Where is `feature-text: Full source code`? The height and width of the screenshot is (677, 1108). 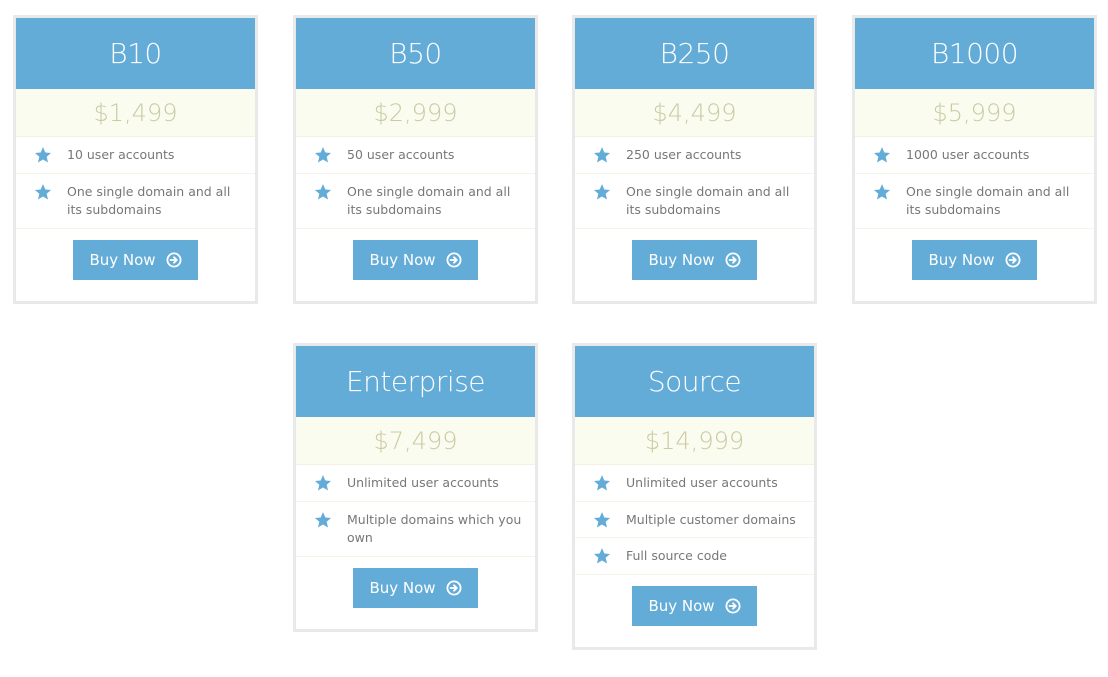 feature-text: Full source code is located at coordinates (676, 555).